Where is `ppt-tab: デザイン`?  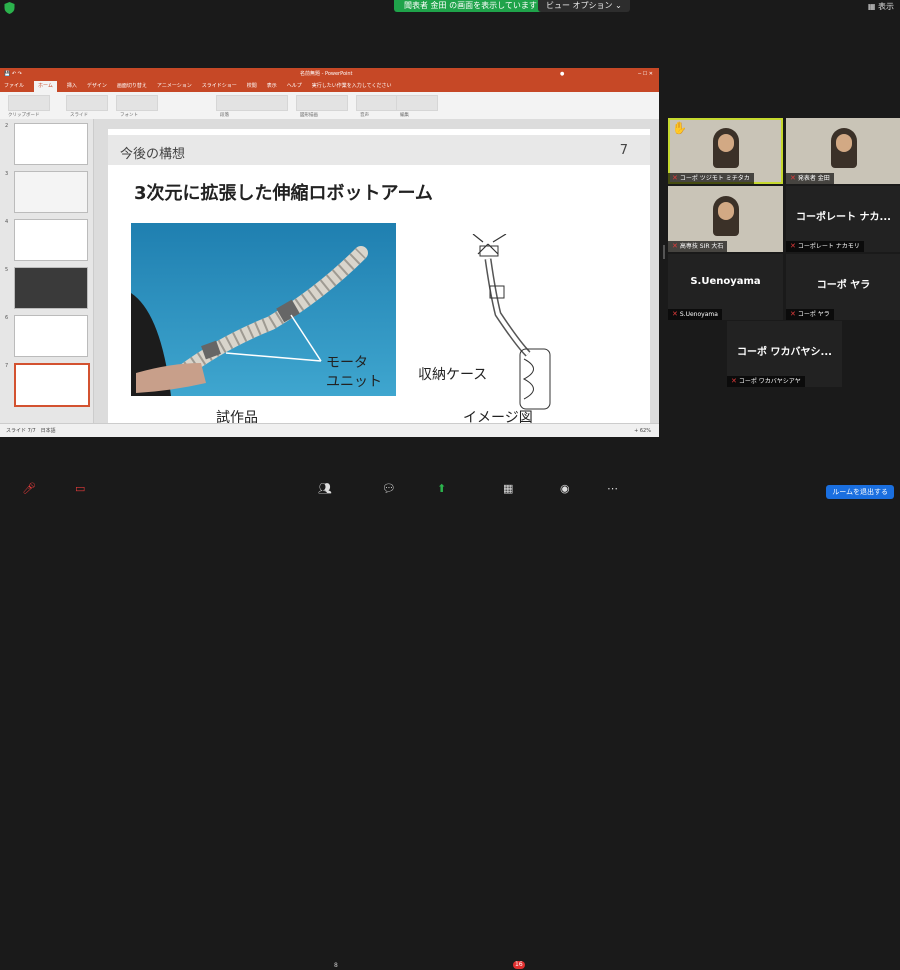
ppt-tab: デザイン is located at coordinates (97, 86).